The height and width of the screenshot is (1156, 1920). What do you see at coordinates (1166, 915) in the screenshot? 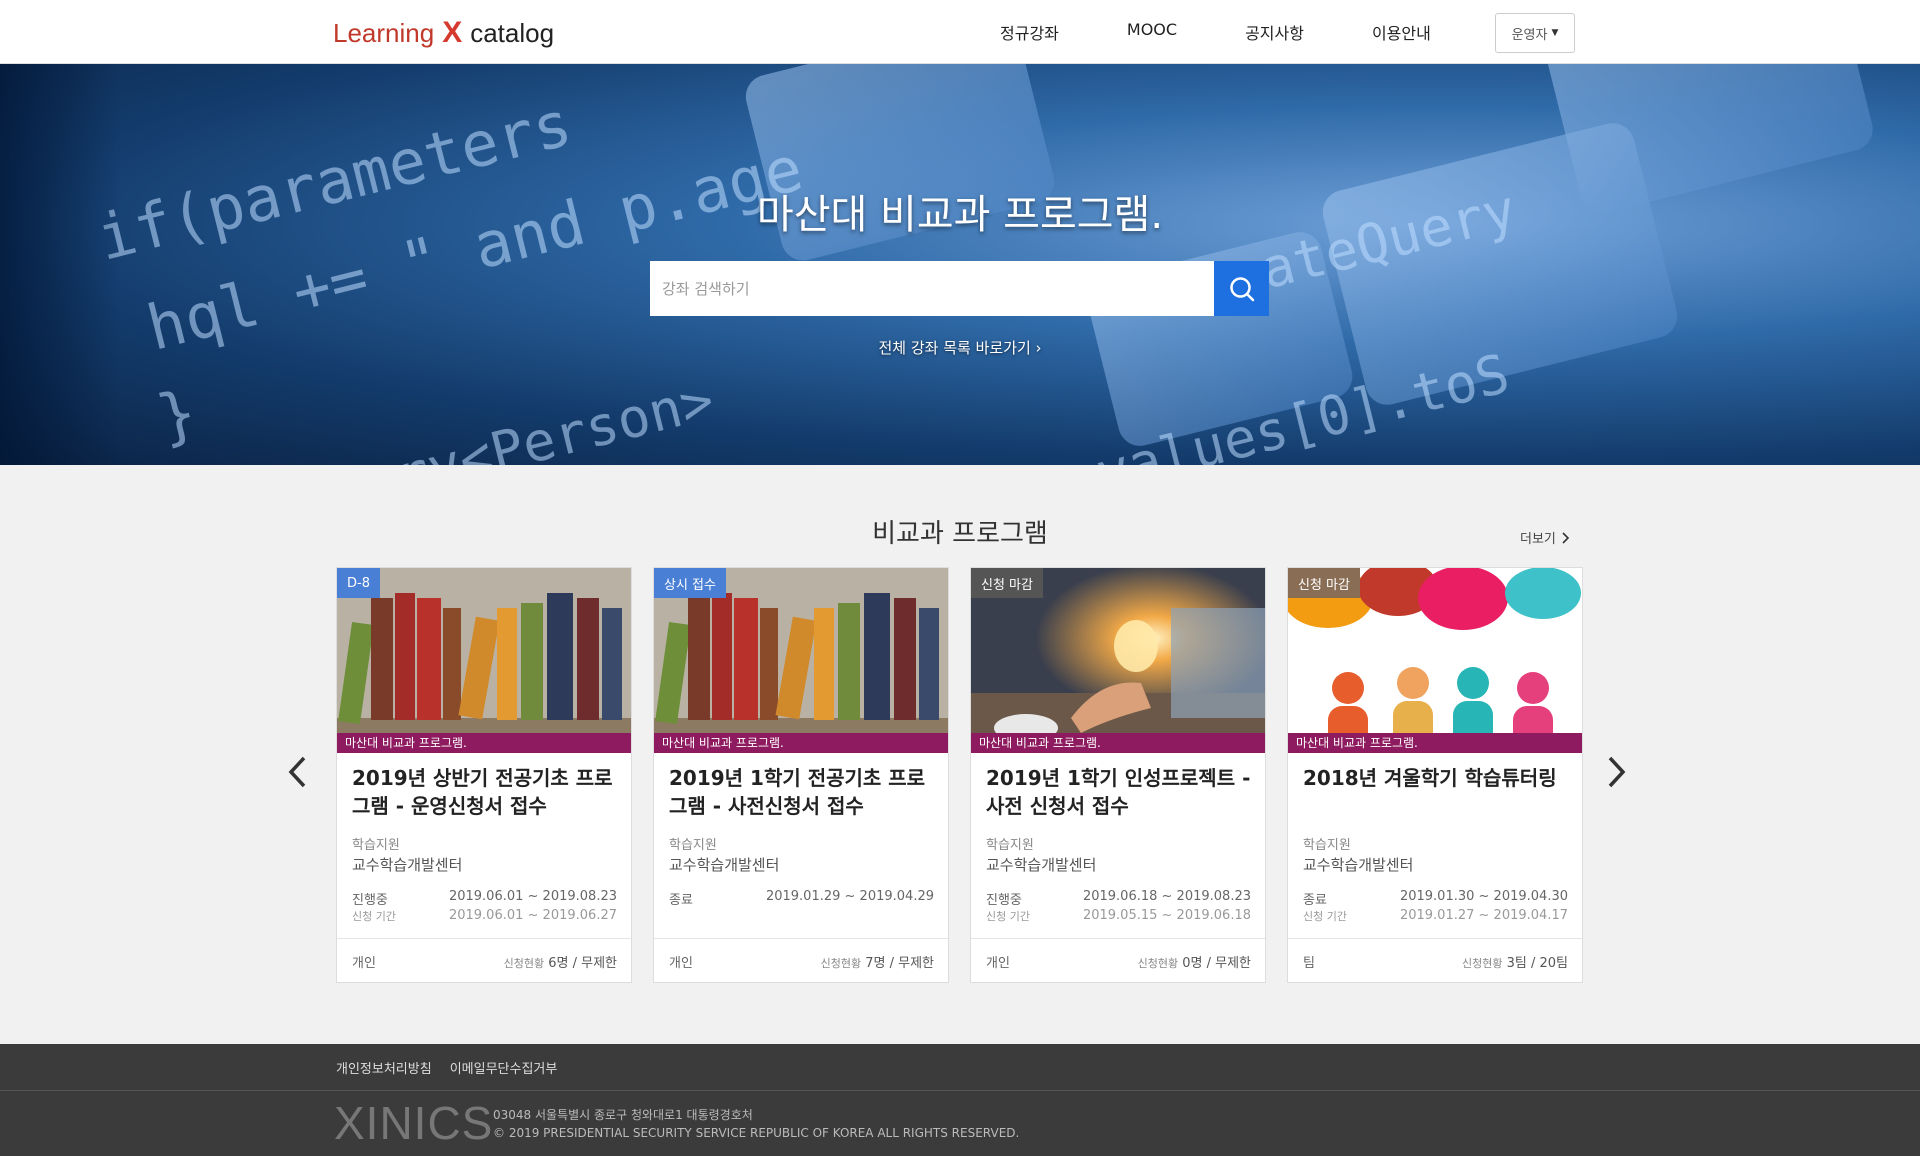
I see `apply-period: 2019.05.15 ~ 2019.06.18` at bounding box center [1166, 915].